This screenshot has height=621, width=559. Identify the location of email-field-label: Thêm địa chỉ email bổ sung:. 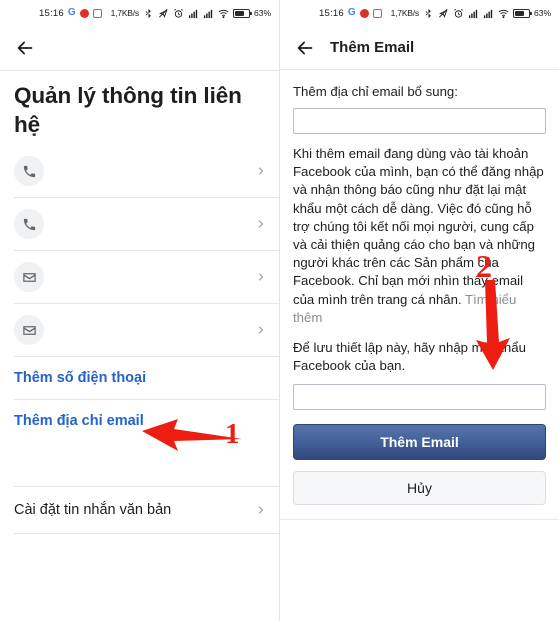
(375, 91).